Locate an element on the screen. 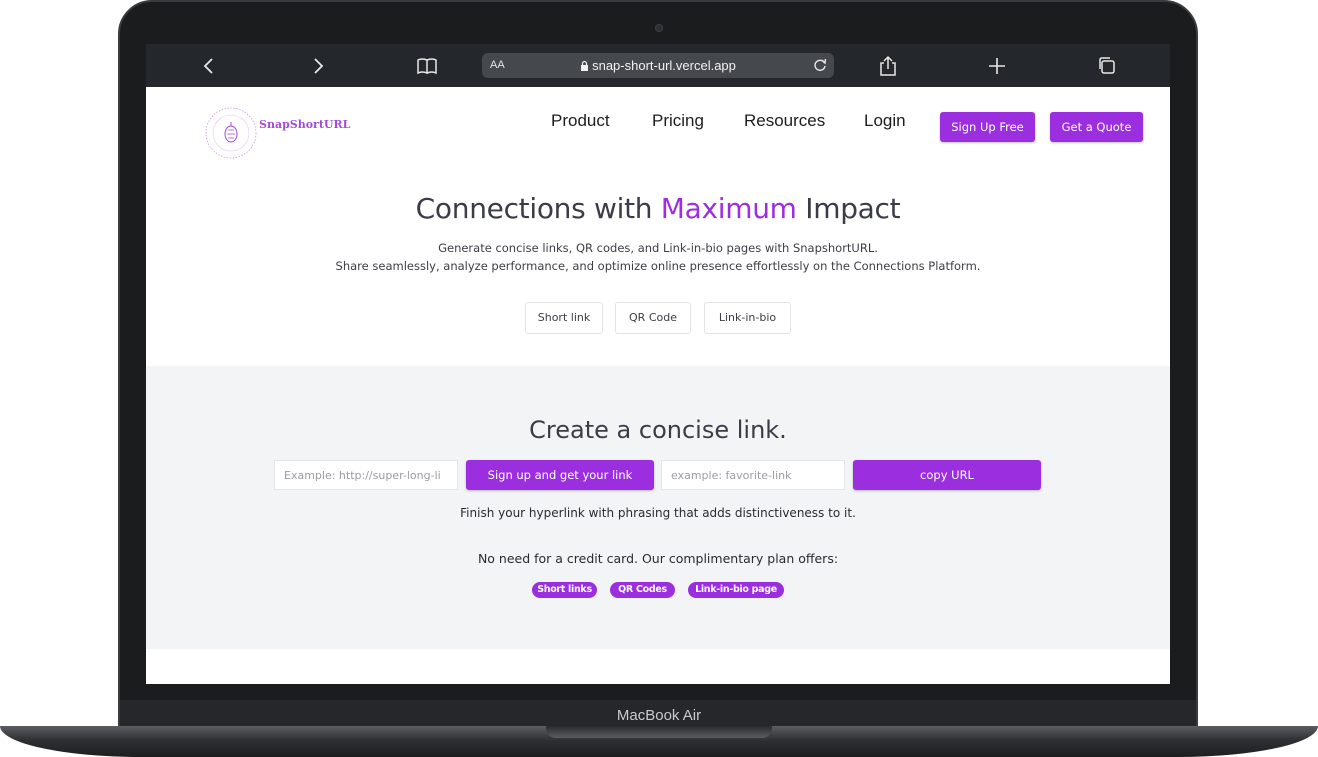  nav-pricing: Pricing is located at coordinates (678, 121).